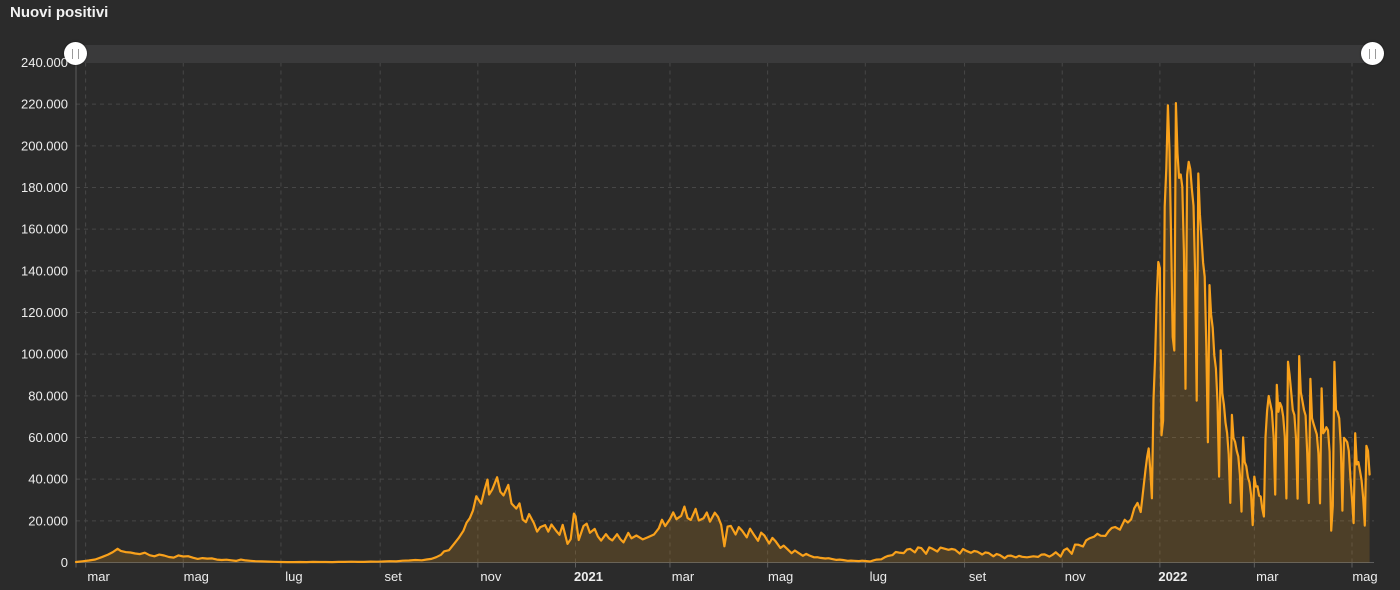 The image size is (1400, 590). I want to click on time-range-slider-track, so click(726, 54).